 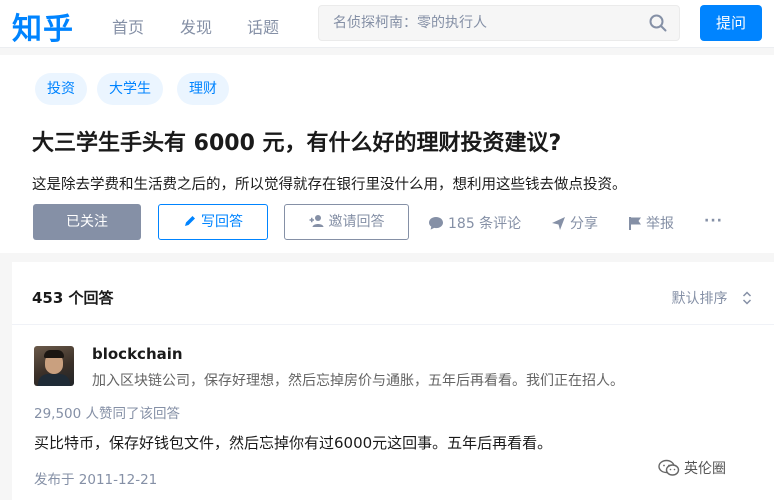 I want to click on write-answer-button: 写回答, so click(x=213, y=222).